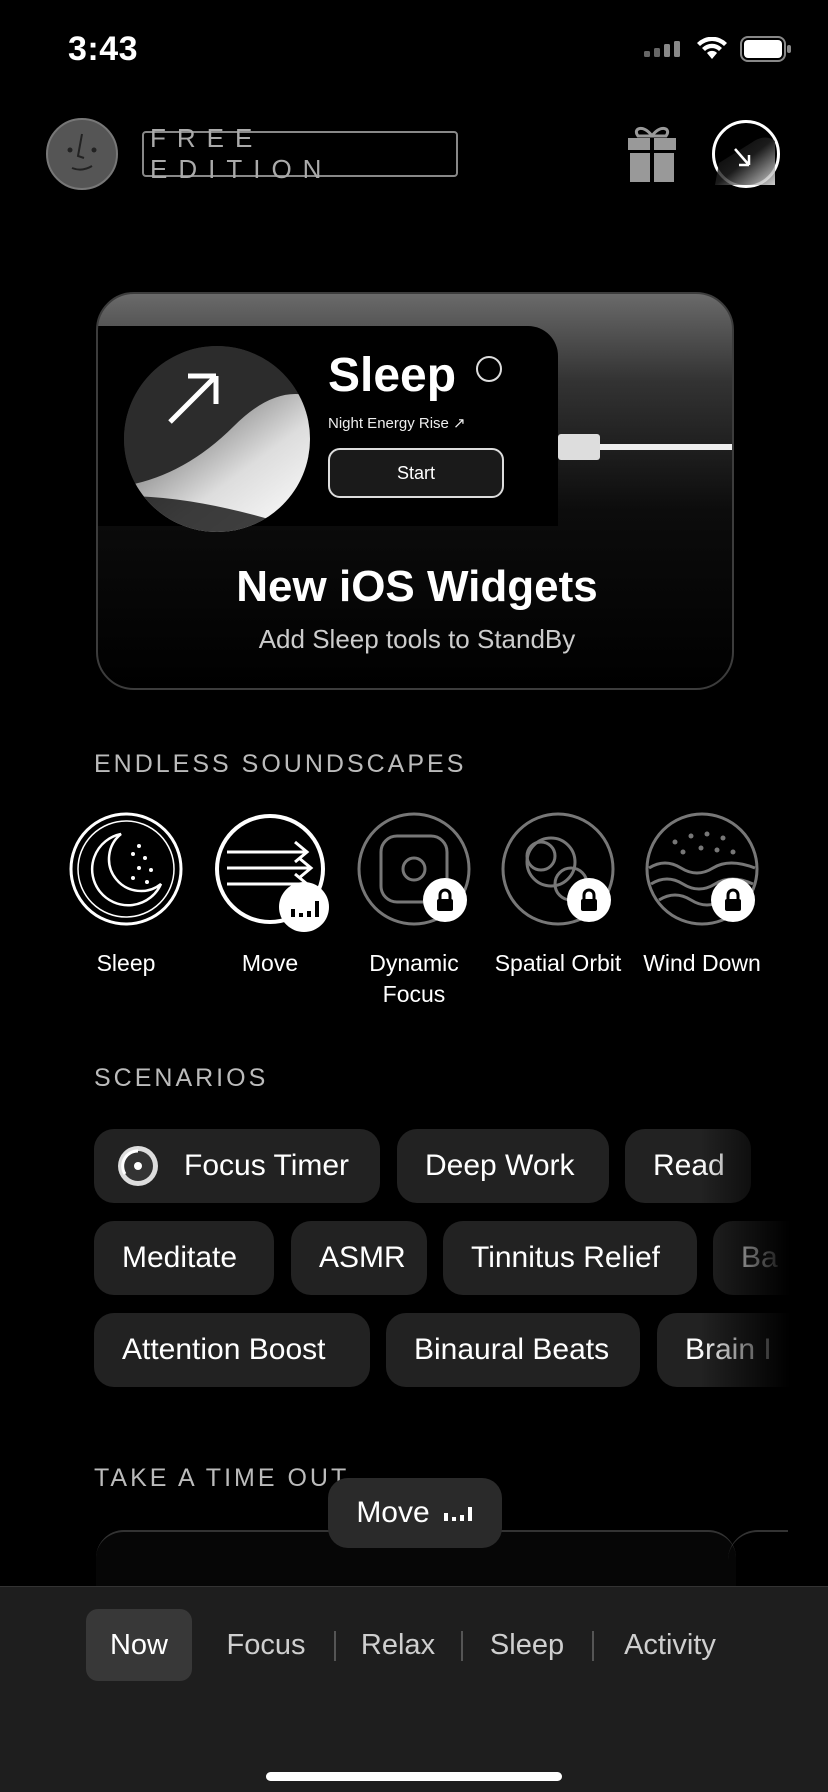  What do you see at coordinates (645, 447) in the screenshot?
I see `charging-cable-icon` at bounding box center [645, 447].